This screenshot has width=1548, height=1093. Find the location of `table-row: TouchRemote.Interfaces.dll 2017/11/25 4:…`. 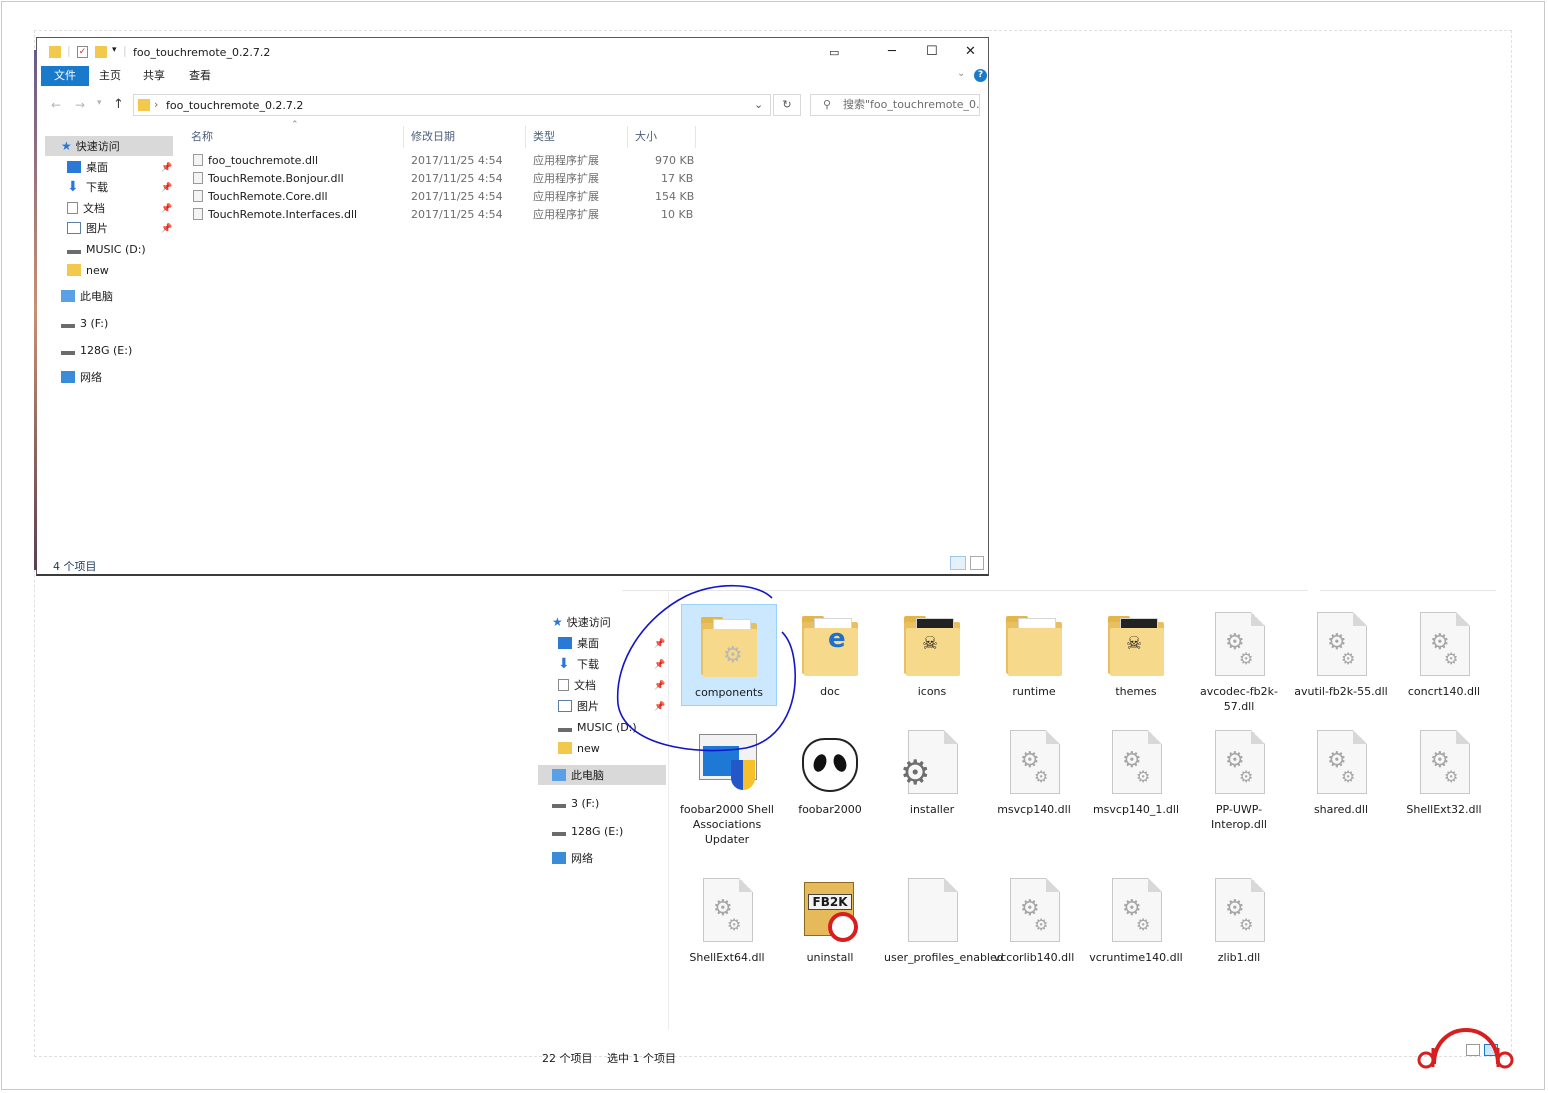

table-row: TouchRemote.Interfaces.dll 2017/11/25 4:… is located at coordinates (447, 215).